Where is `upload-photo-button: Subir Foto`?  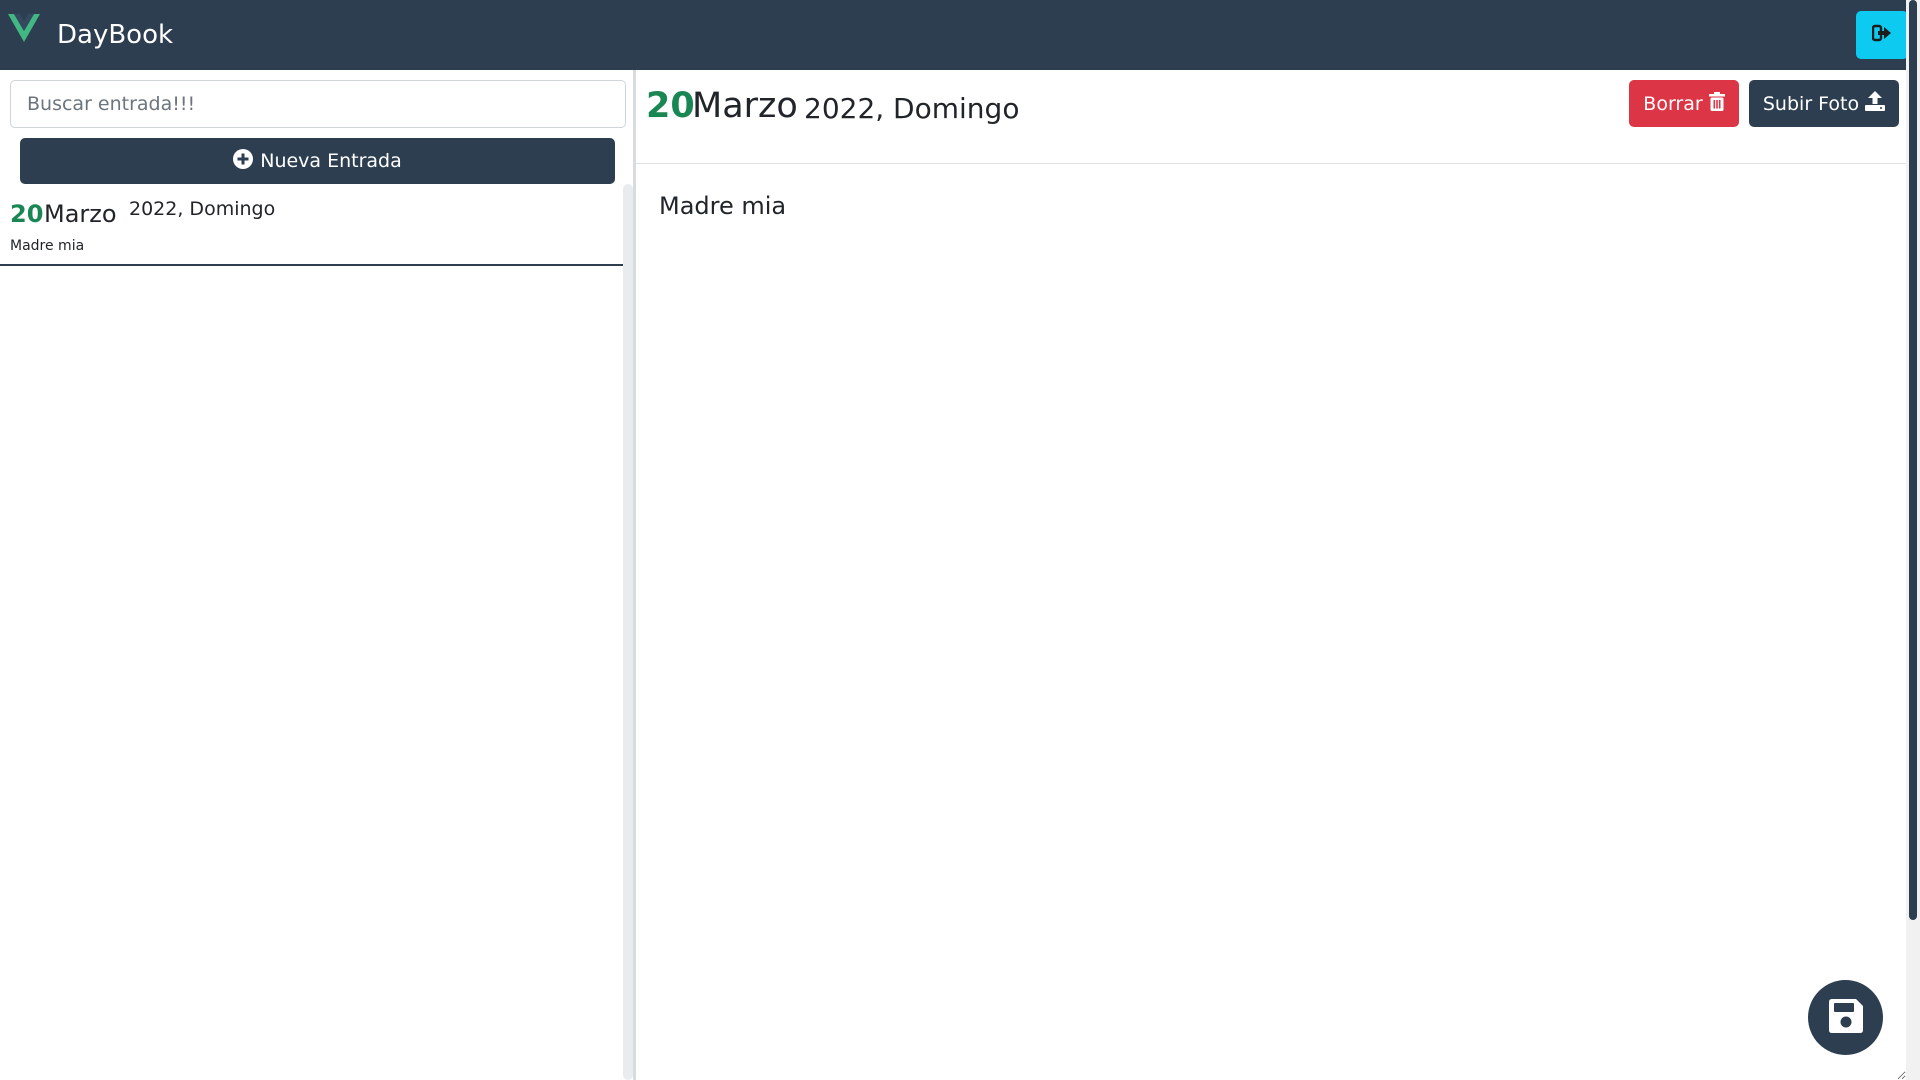
upload-photo-button: Subir Foto is located at coordinates (1824, 103).